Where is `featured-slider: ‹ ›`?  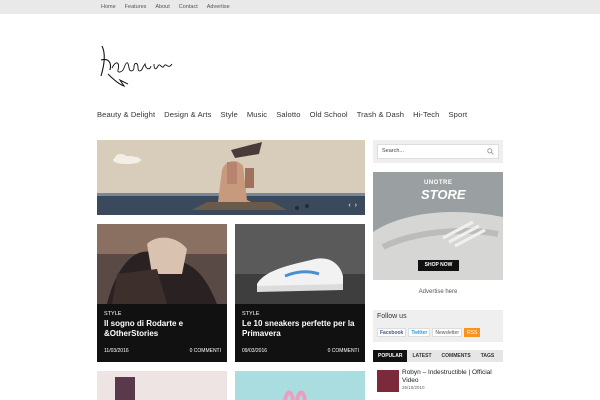
featured-slider: ‹ › is located at coordinates (231, 177).